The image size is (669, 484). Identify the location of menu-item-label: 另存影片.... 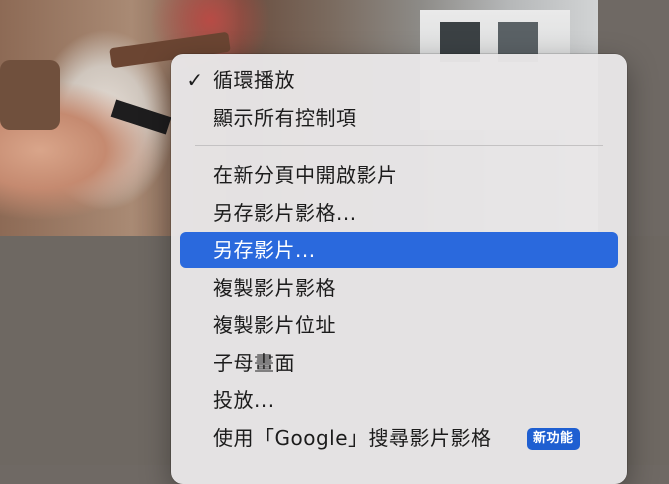
(264, 250).